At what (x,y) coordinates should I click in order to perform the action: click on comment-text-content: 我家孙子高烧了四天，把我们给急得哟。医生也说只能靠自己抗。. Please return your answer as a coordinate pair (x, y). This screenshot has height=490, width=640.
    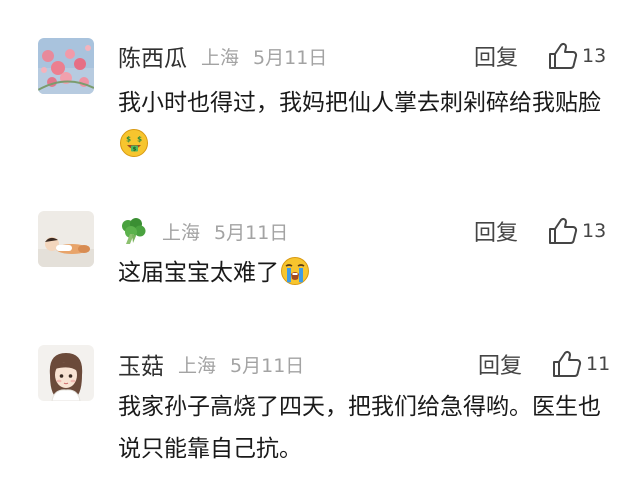
    Looking at the image, I should click on (359, 428).